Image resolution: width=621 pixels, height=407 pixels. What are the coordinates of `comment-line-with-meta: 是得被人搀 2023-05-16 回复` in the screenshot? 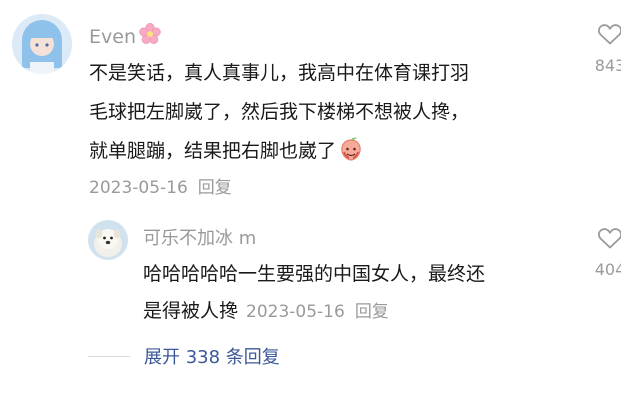 It's located at (314, 311).